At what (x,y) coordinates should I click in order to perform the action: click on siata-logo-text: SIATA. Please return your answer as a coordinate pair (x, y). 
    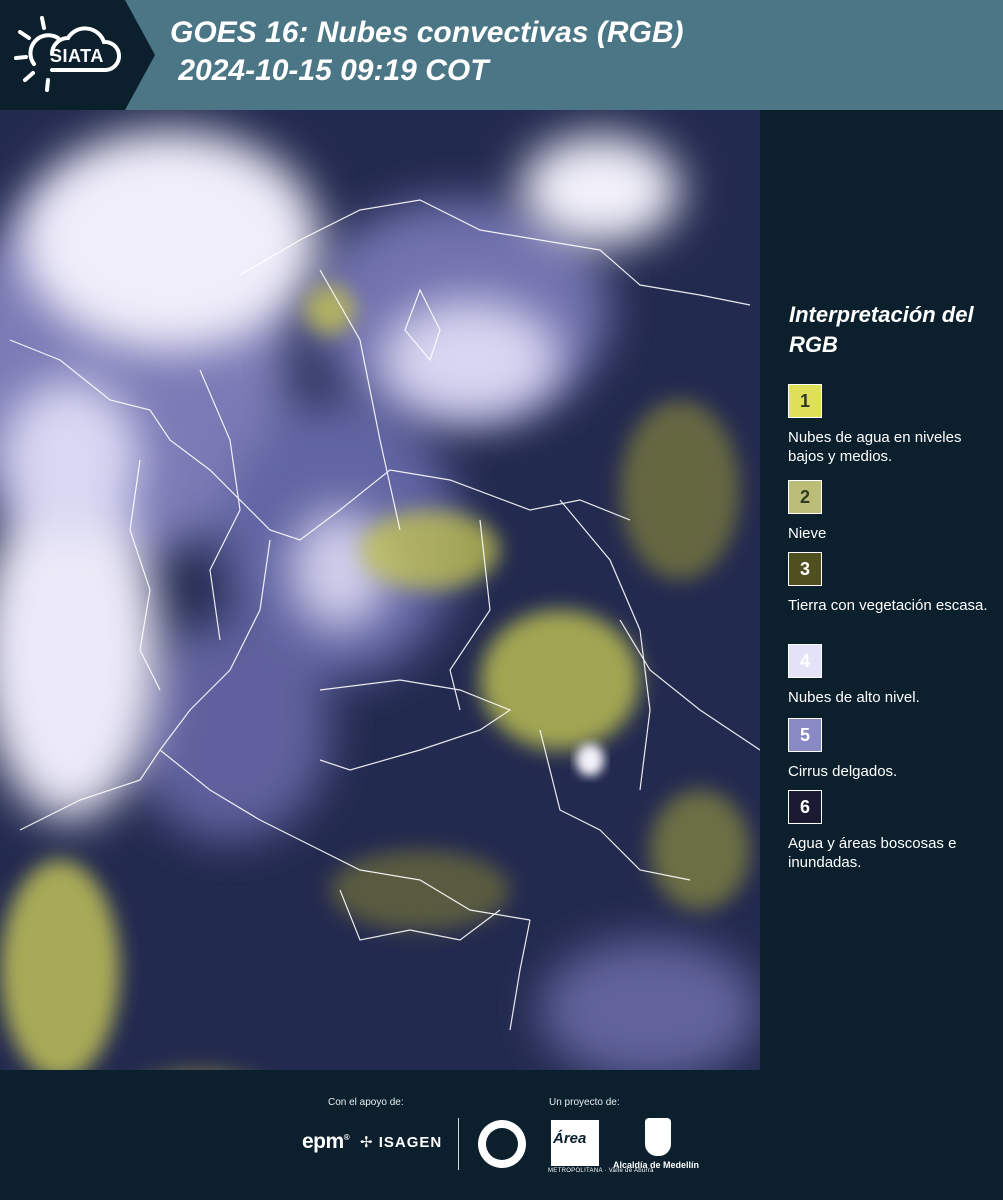
    Looking at the image, I should click on (77, 56).